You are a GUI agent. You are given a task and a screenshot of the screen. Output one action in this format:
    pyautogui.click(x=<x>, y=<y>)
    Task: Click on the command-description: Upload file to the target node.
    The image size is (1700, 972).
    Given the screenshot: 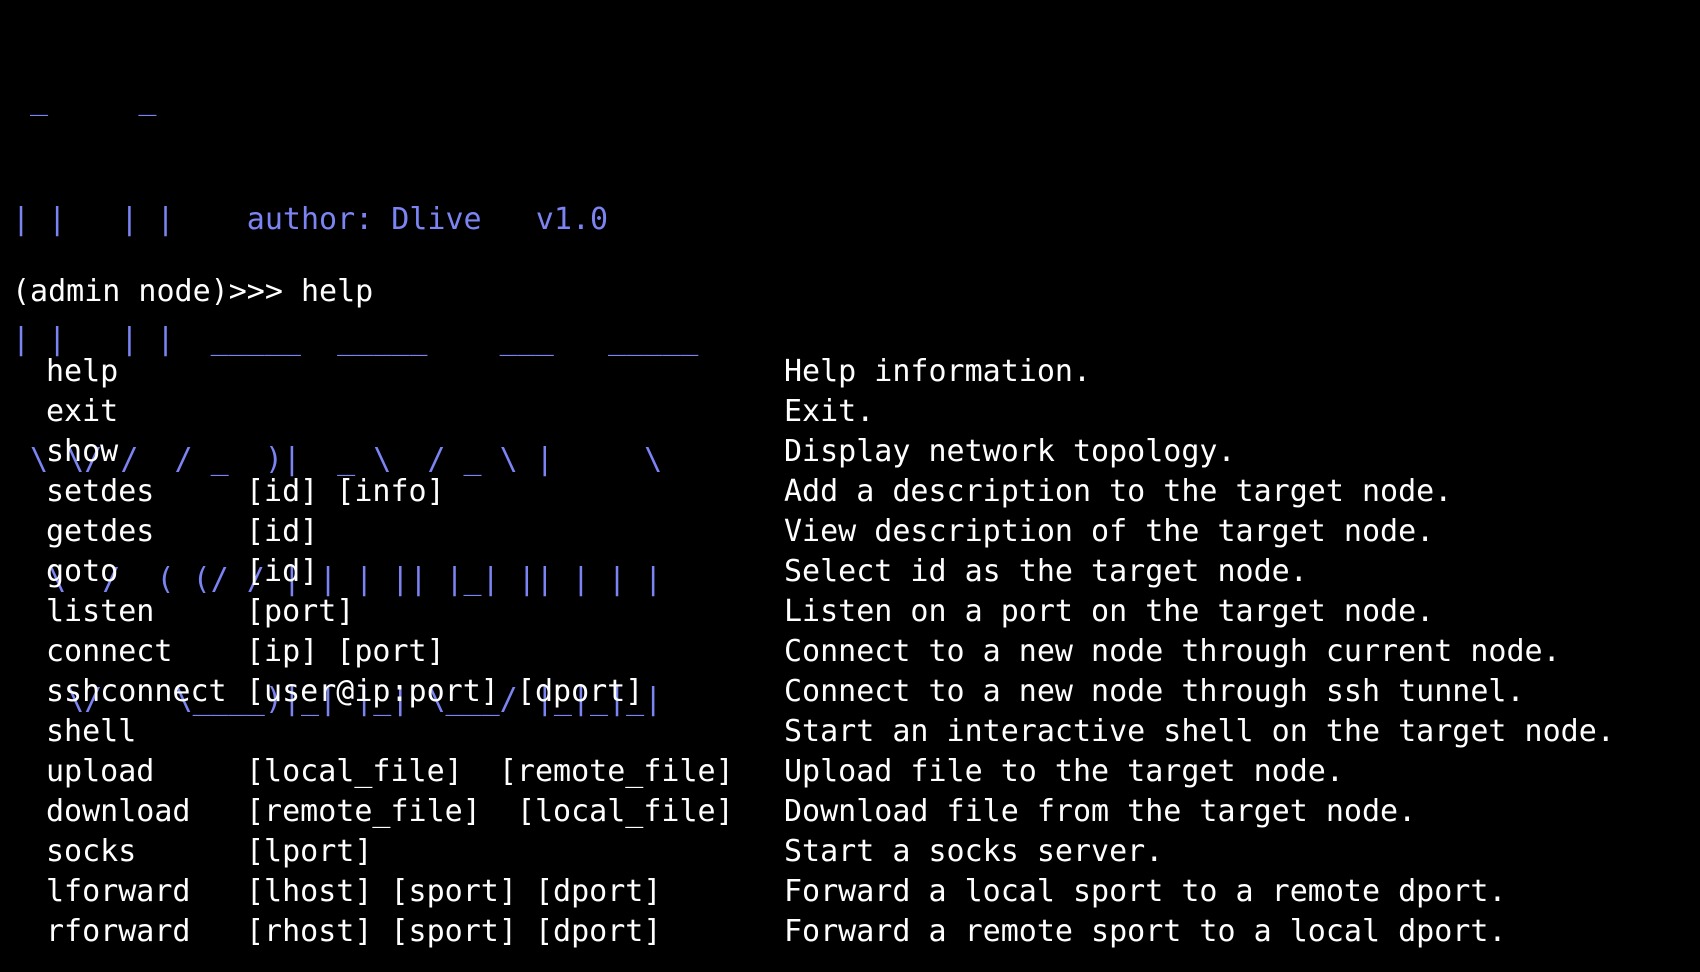 What is the action you would take?
    pyautogui.click(x=1064, y=771)
    